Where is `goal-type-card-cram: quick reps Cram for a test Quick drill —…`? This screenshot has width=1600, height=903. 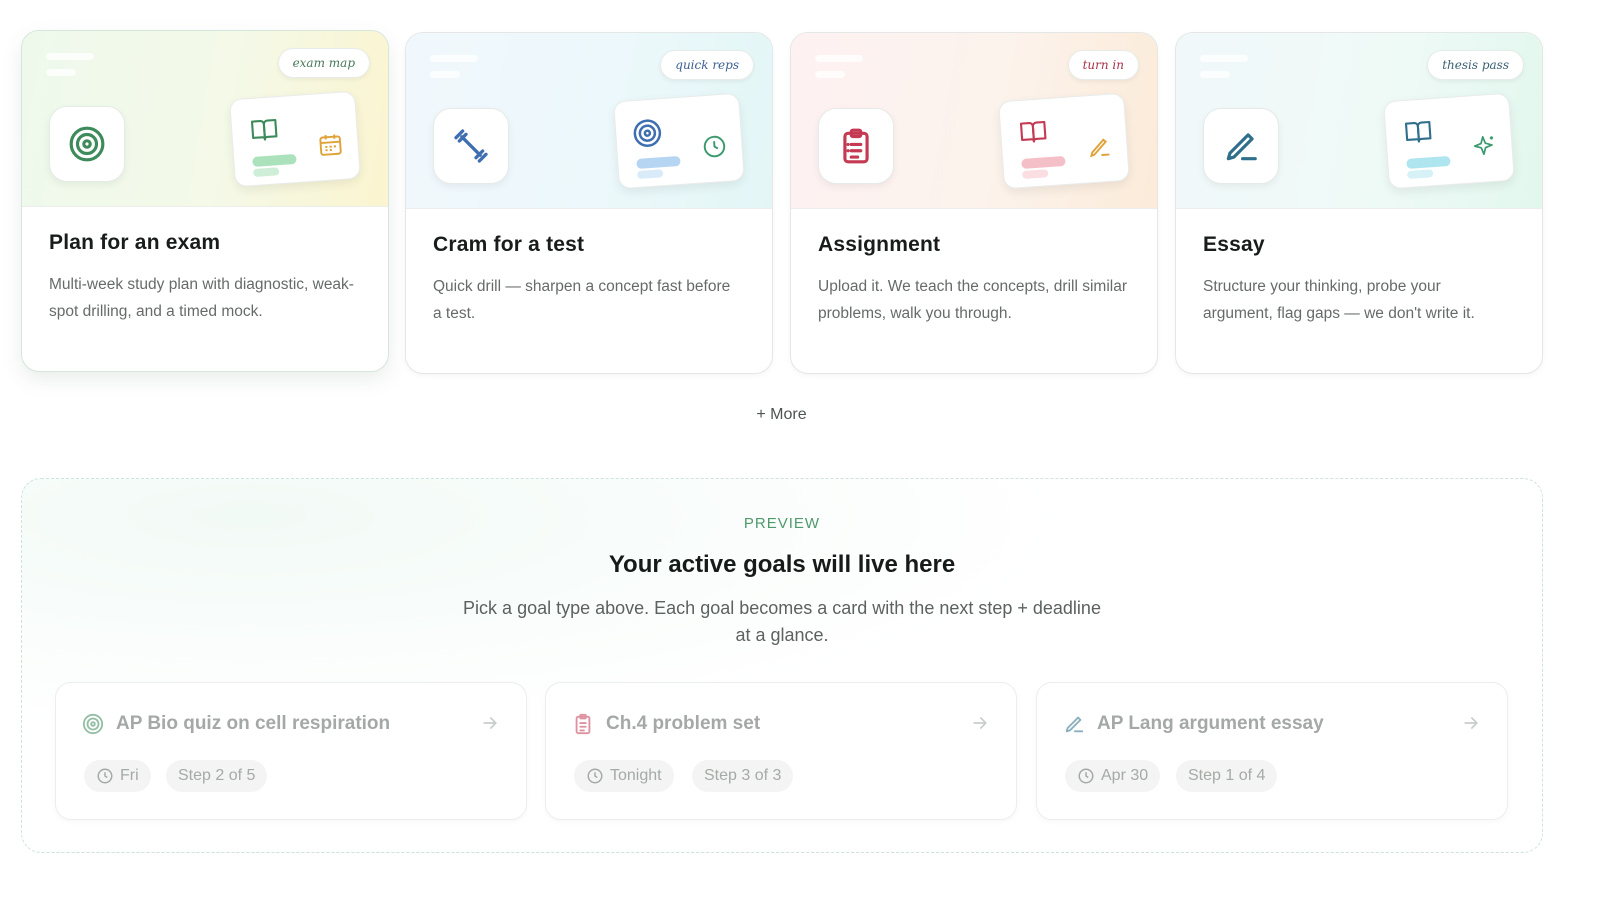 goal-type-card-cram: quick reps Cram for a test Quick drill —… is located at coordinates (589, 203).